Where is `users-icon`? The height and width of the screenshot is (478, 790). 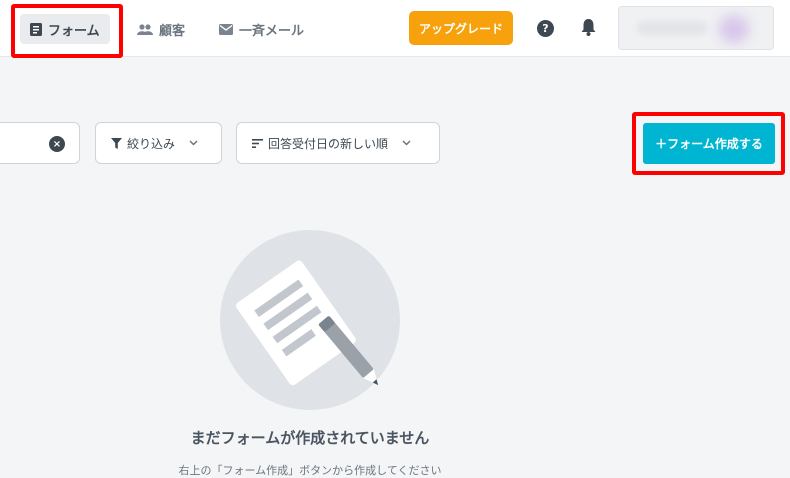
users-icon is located at coordinates (145, 29).